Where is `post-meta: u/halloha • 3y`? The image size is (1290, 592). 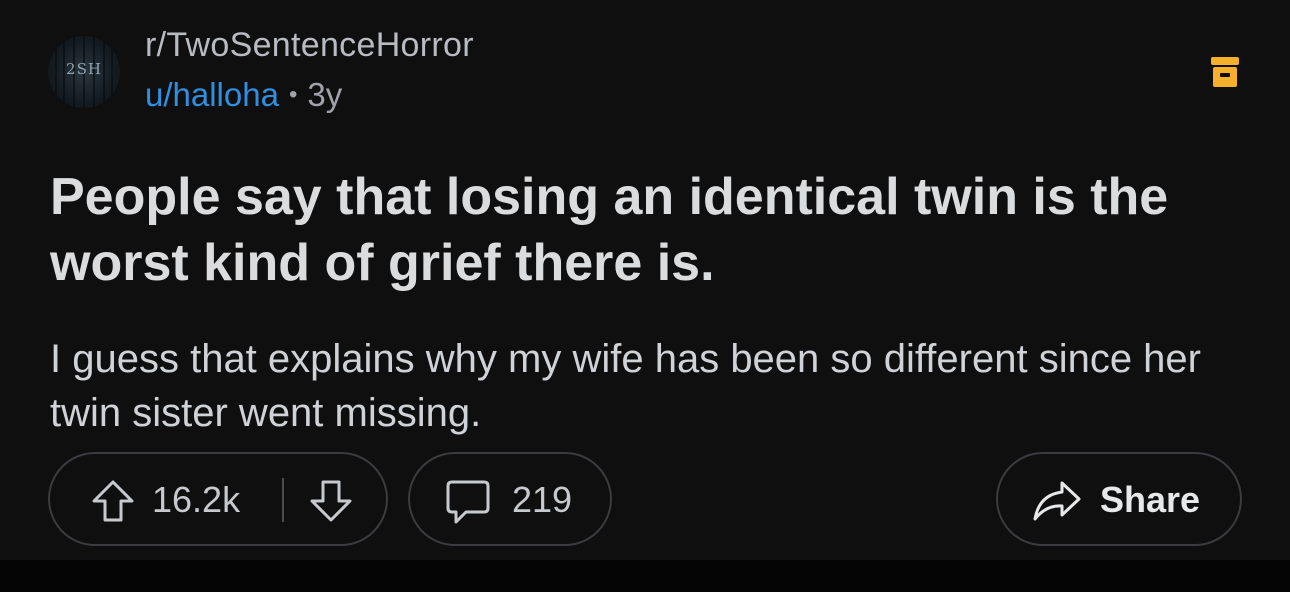
post-meta: u/halloha • 3y is located at coordinates (243, 95).